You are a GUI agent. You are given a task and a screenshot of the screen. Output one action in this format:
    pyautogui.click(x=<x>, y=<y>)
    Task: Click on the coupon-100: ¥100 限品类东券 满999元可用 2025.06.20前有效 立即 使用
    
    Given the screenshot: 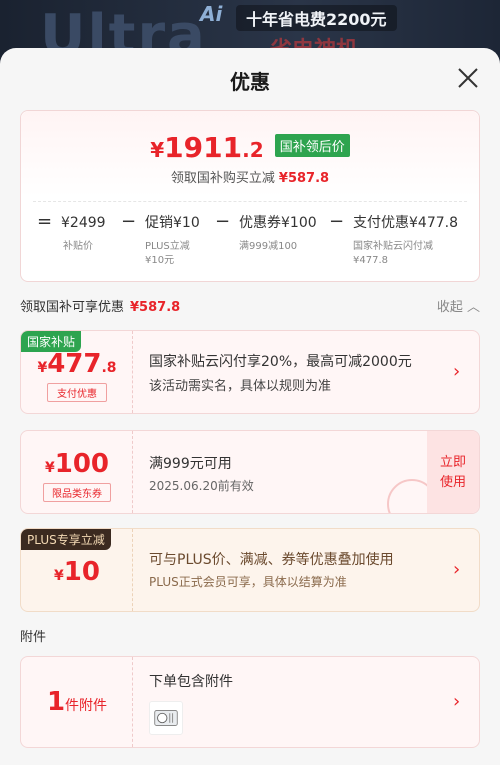 What is the action you would take?
    pyautogui.click(x=250, y=472)
    